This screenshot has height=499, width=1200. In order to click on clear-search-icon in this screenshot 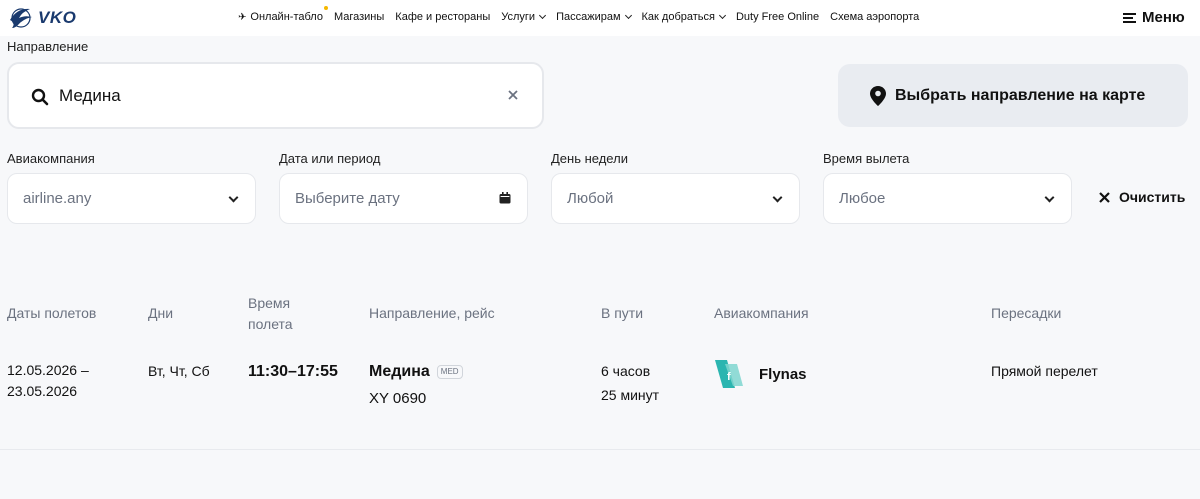, I will do `click(513, 95)`.